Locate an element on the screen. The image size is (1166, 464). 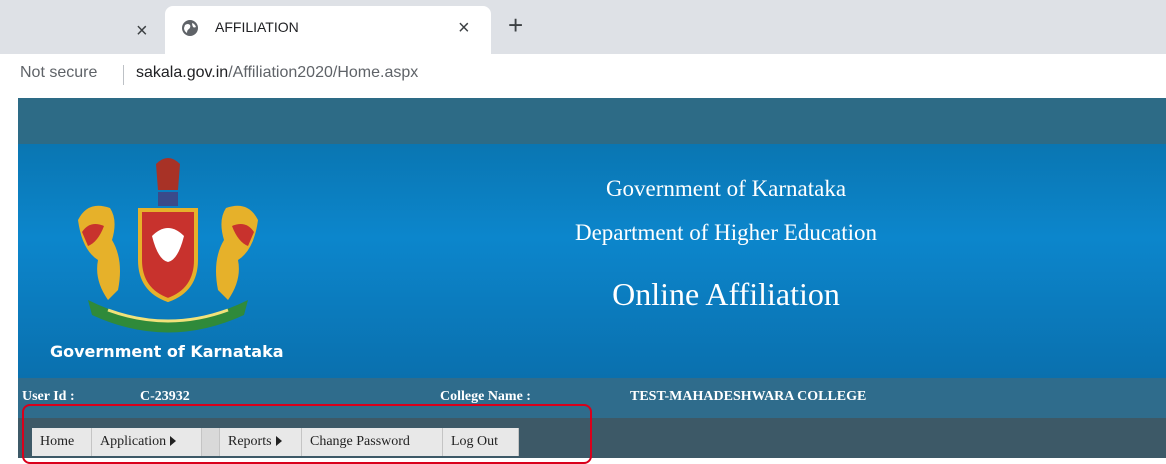
user-id-label: User Id : is located at coordinates (48, 396).